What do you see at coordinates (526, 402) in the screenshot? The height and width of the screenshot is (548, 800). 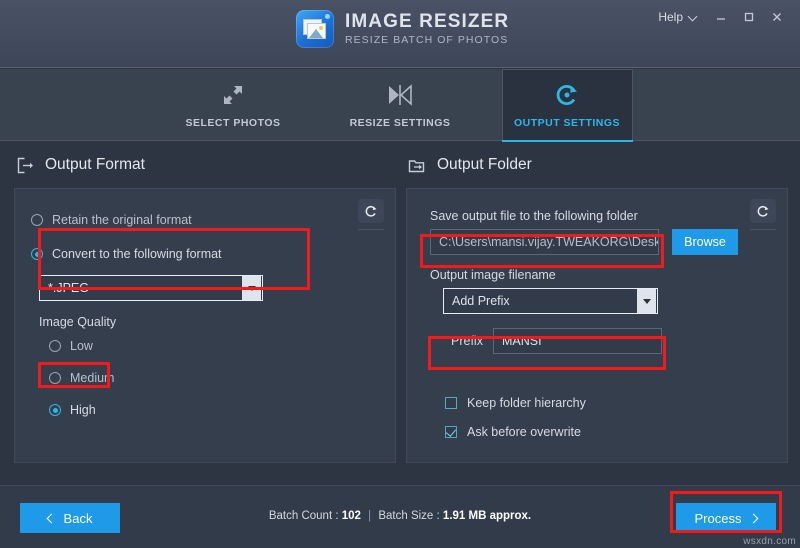 I see `checkbox-label: Keep folder hierarchy` at bounding box center [526, 402].